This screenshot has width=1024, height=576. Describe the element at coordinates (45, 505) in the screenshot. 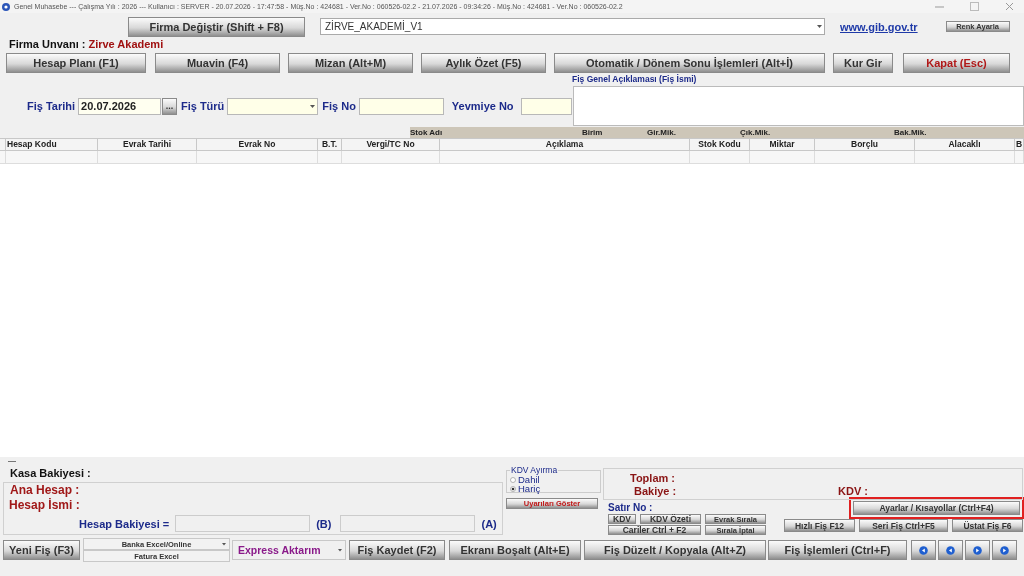

I see `account-name-label: Hesap İsmi :` at that location.